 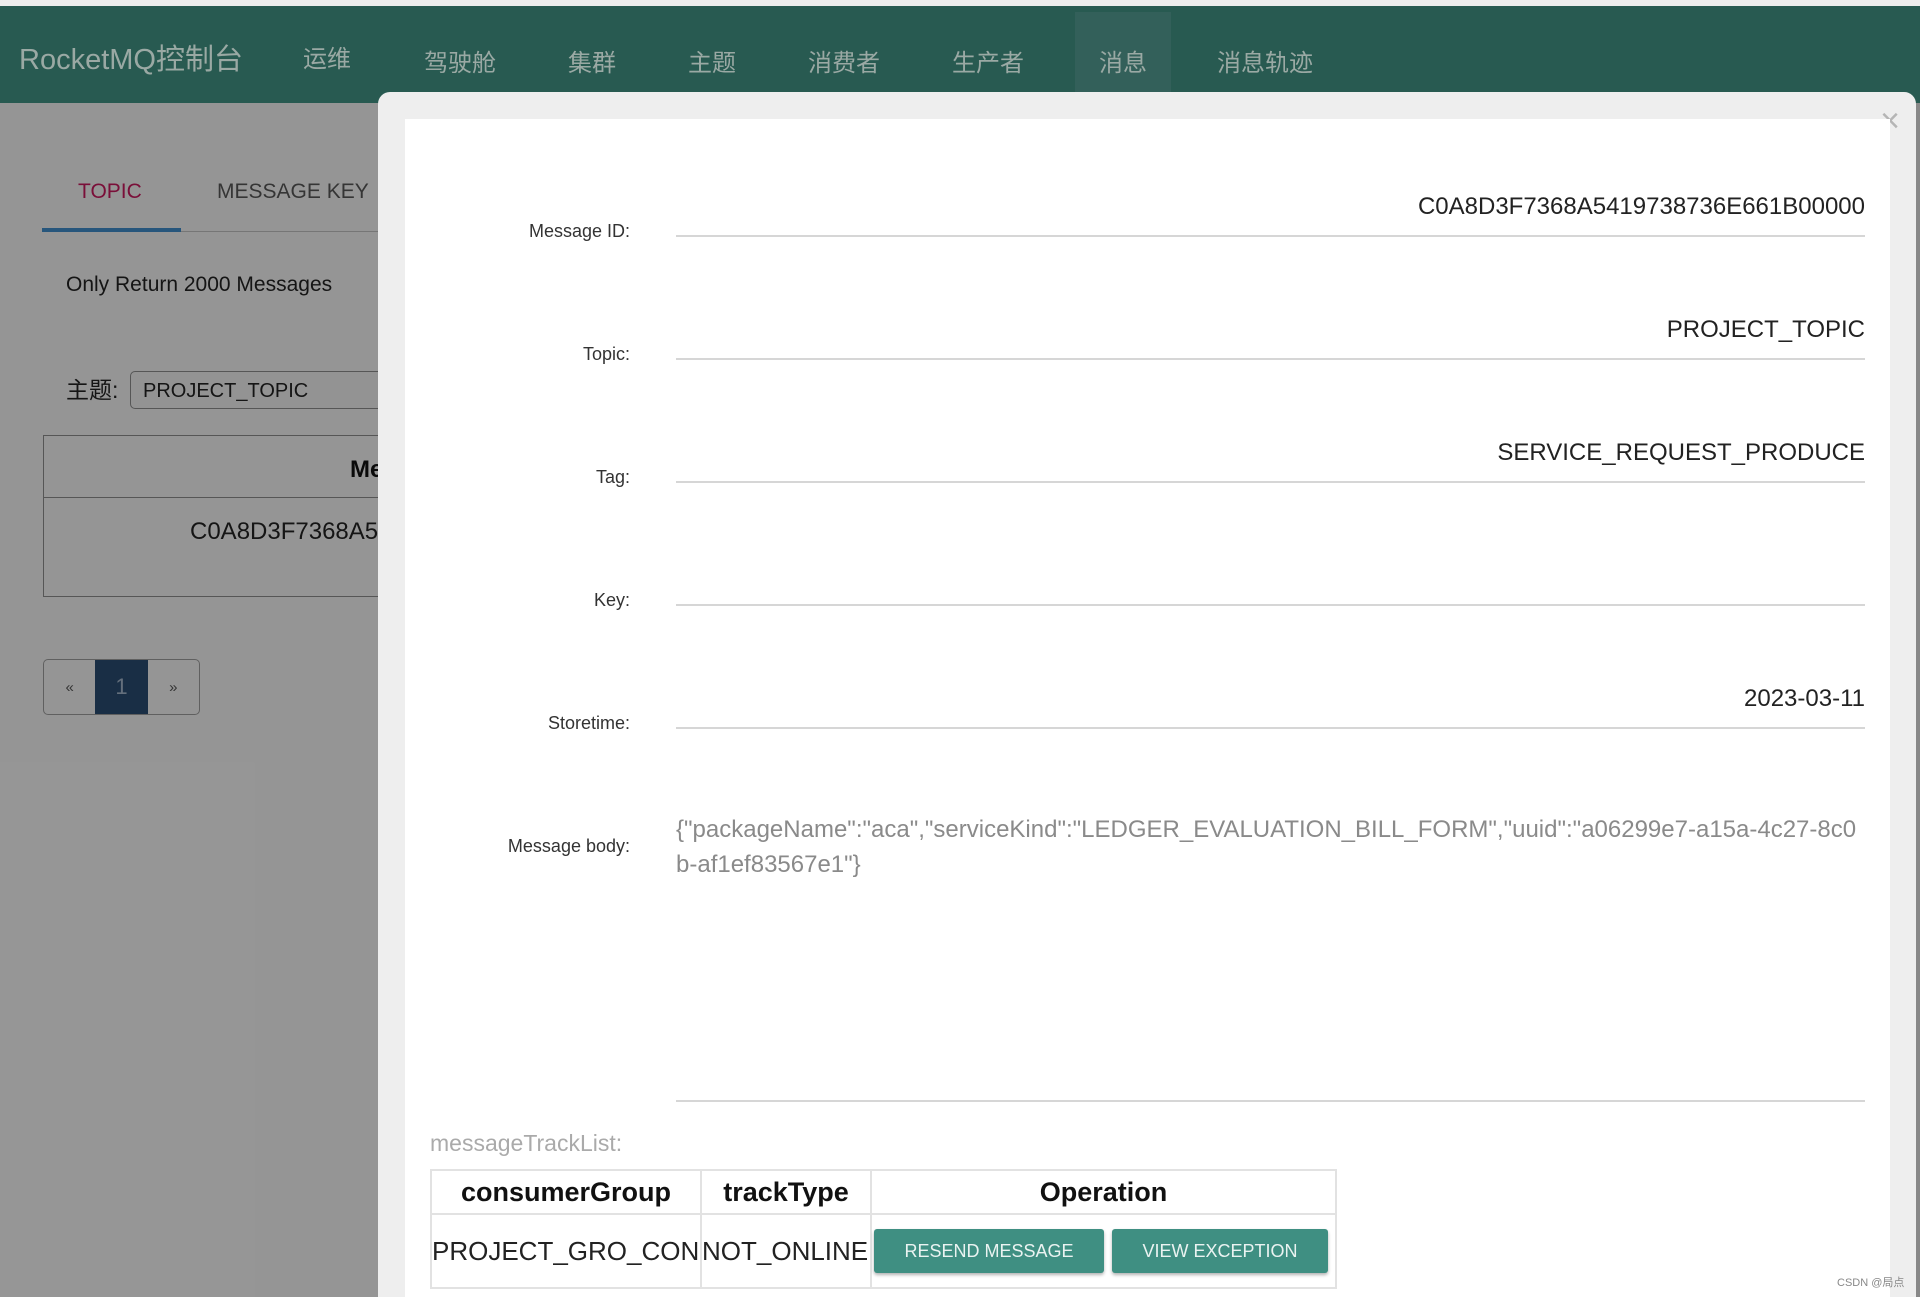 I want to click on key-label: Key:, so click(x=611, y=600).